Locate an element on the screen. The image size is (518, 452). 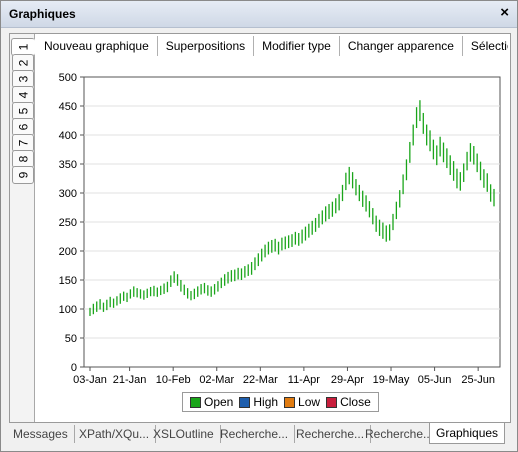
bottom-tab-2: XSLOutline is located at coordinates (184, 434).